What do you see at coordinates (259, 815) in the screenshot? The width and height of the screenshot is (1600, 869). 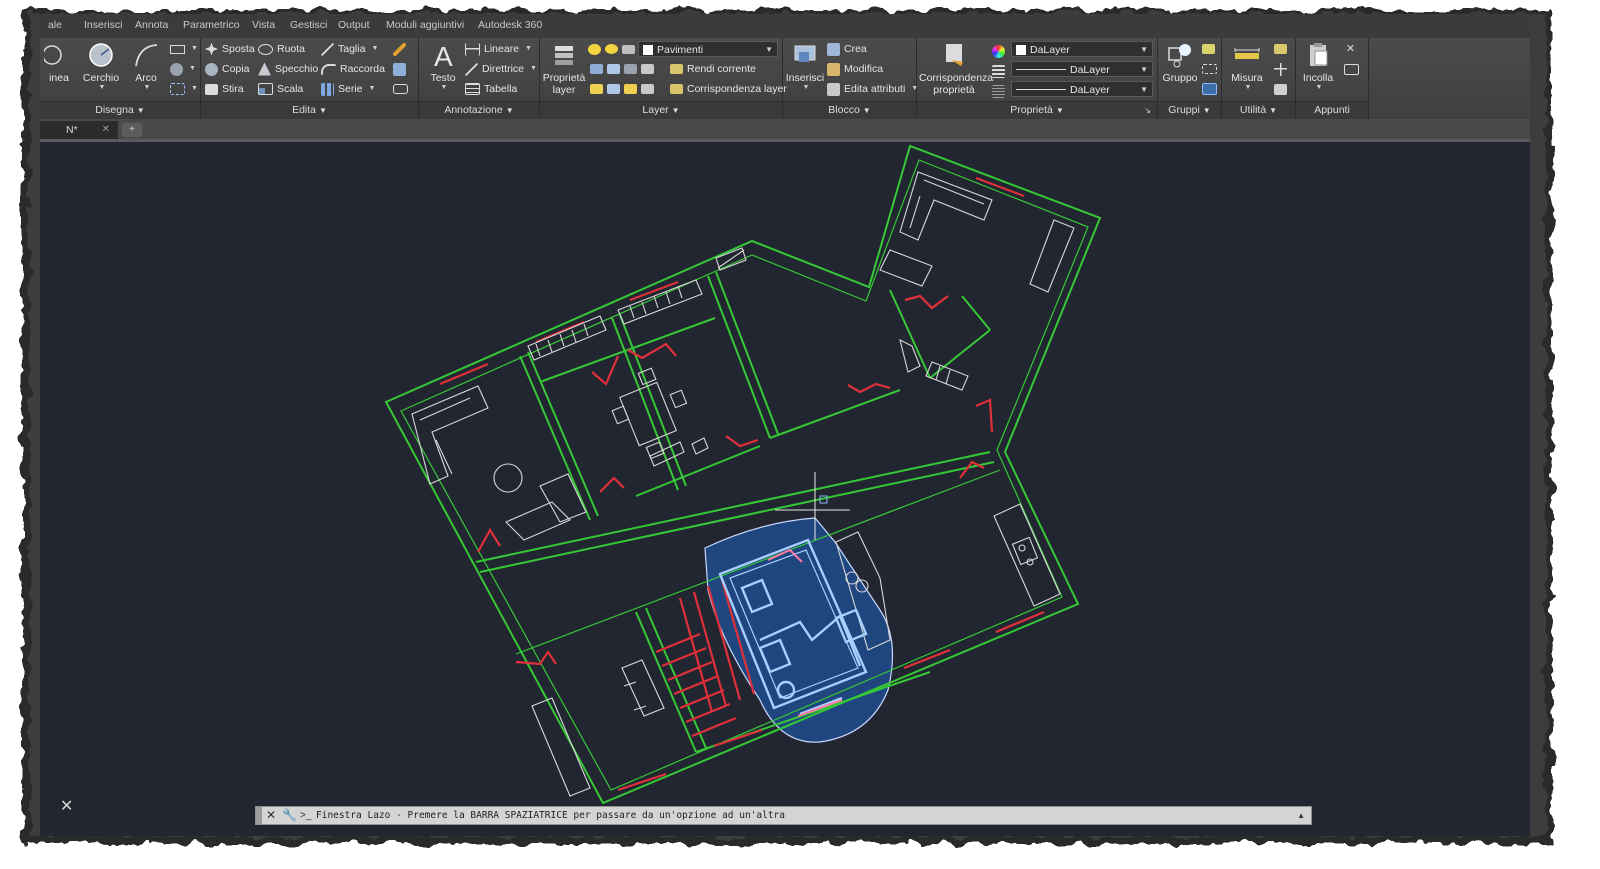 I see `command-line-grip` at bounding box center [259, 815].